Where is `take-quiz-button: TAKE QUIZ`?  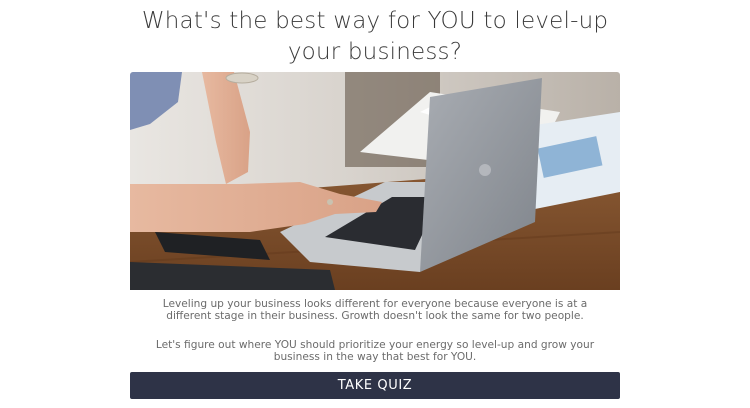 take-quiz-button: TAKE QUIZ is located at coordinates (375, 385).